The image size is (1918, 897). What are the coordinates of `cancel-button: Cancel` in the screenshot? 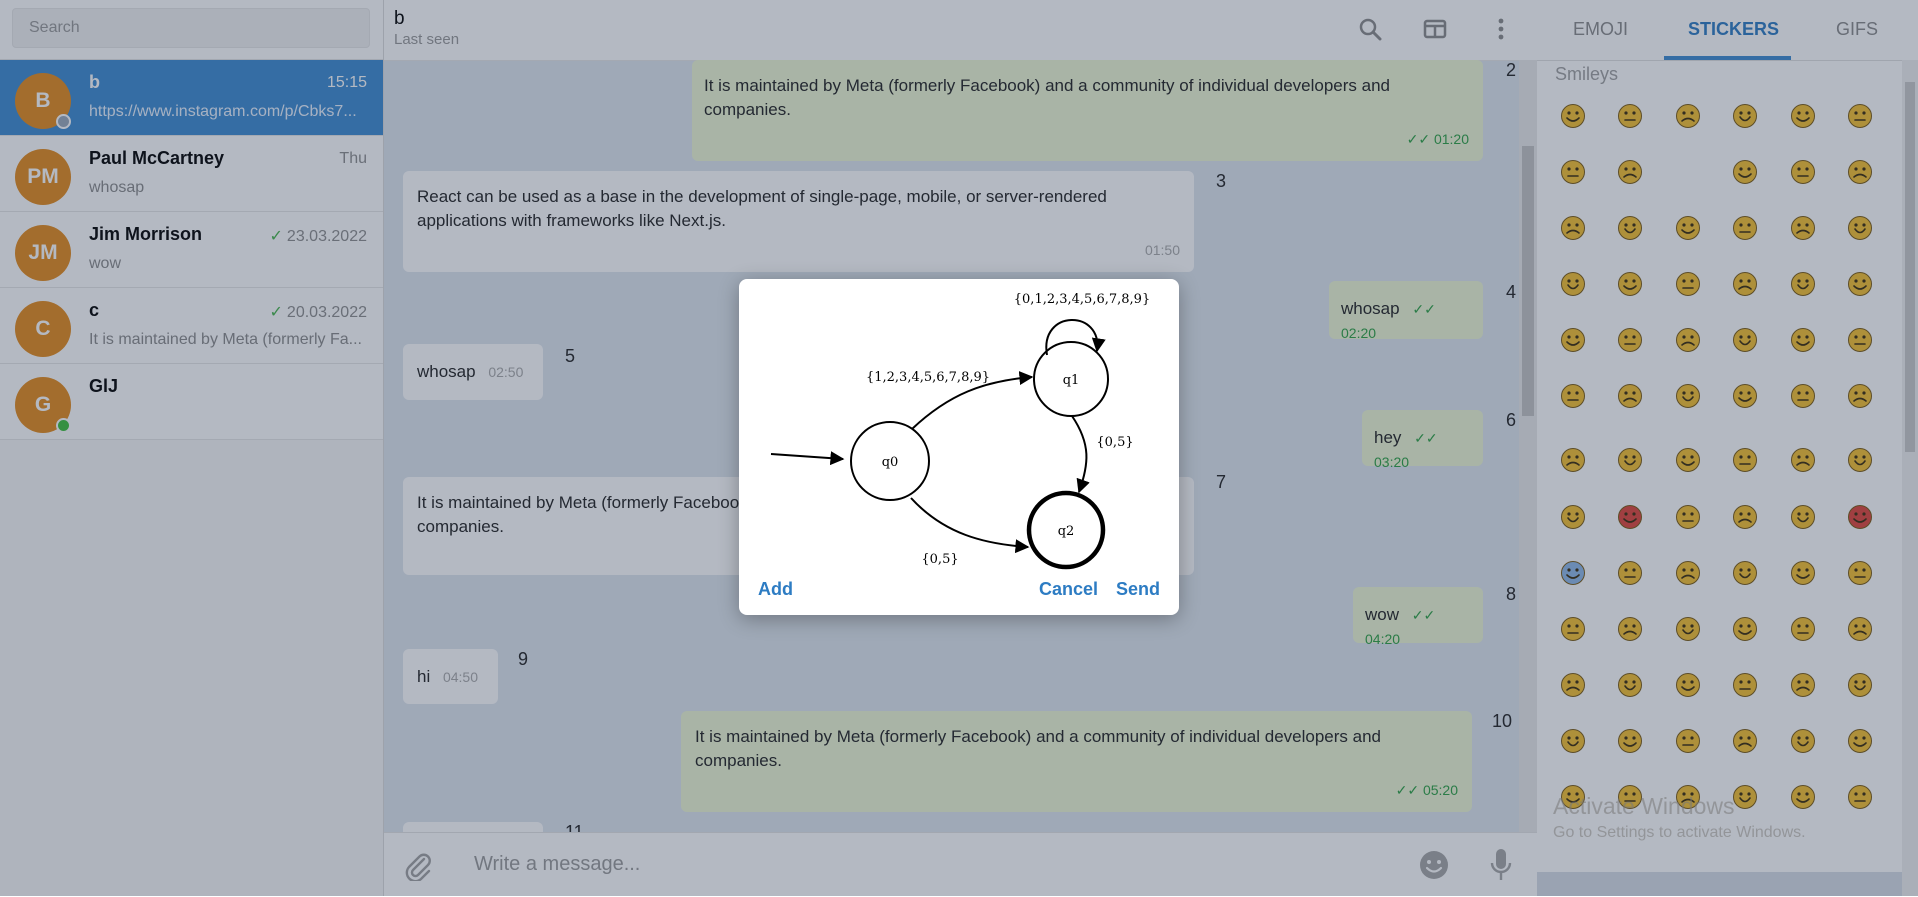 It's located at (1068, 589).